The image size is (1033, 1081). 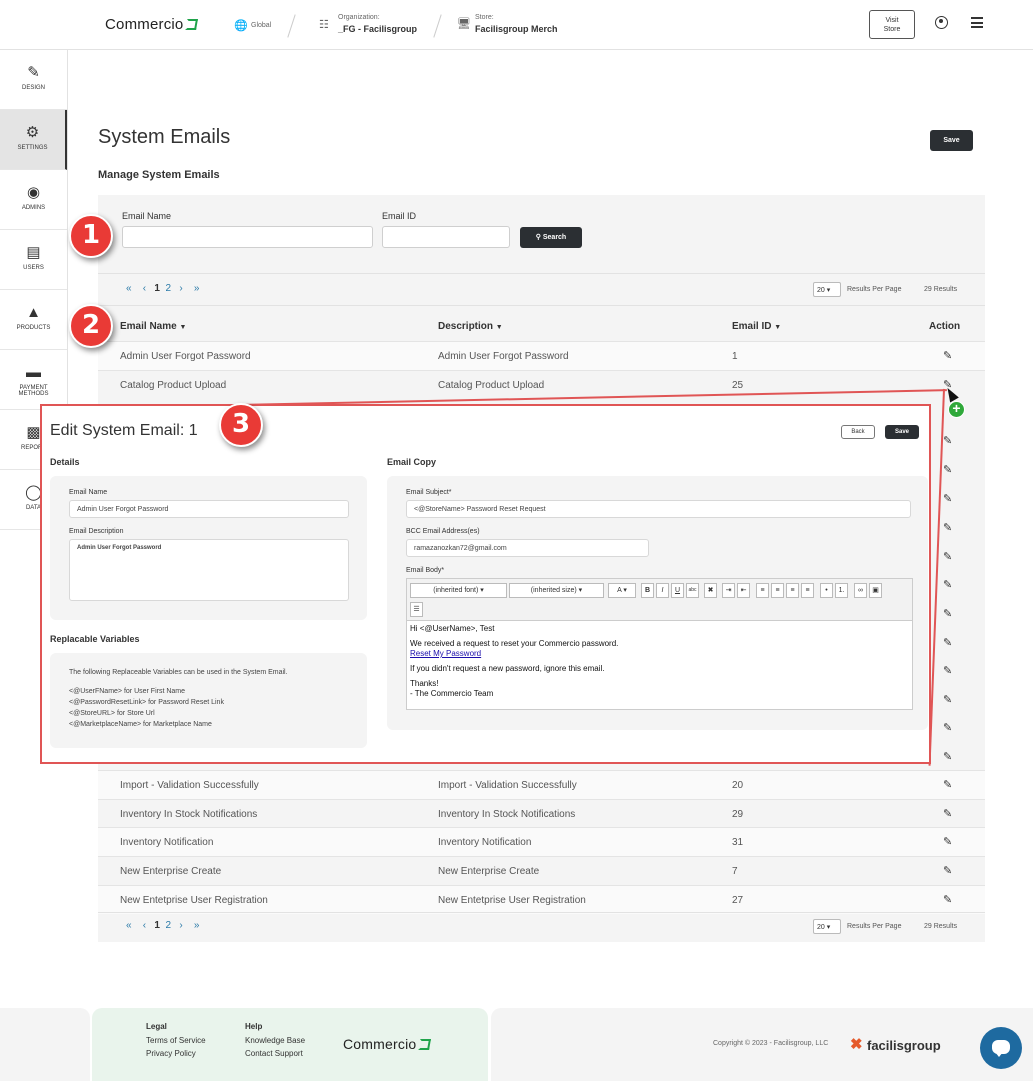 I want to click on sidebar-item-settings: ⚙ SETTINGS, so click(x=33, y=140).